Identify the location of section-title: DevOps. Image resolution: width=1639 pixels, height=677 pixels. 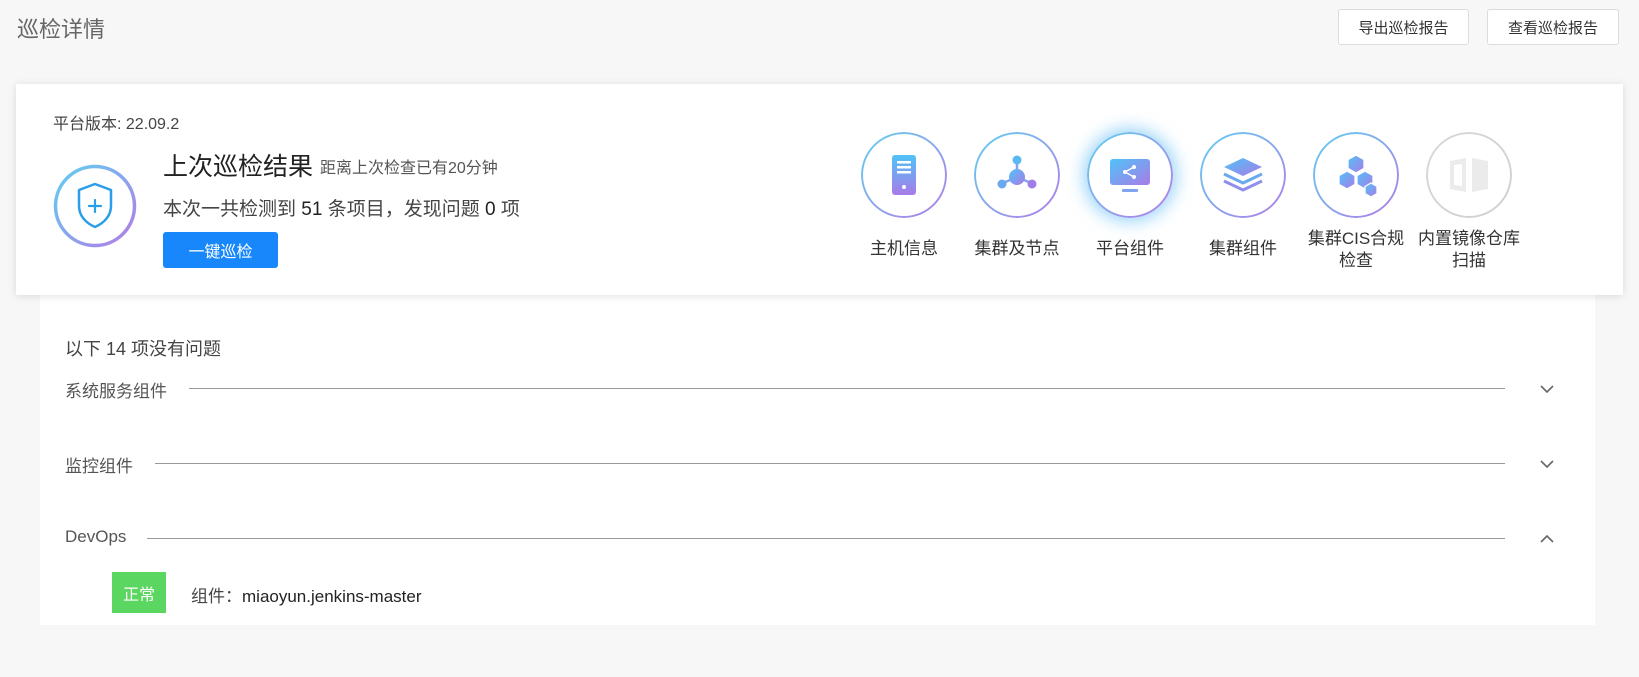
(96, 536).